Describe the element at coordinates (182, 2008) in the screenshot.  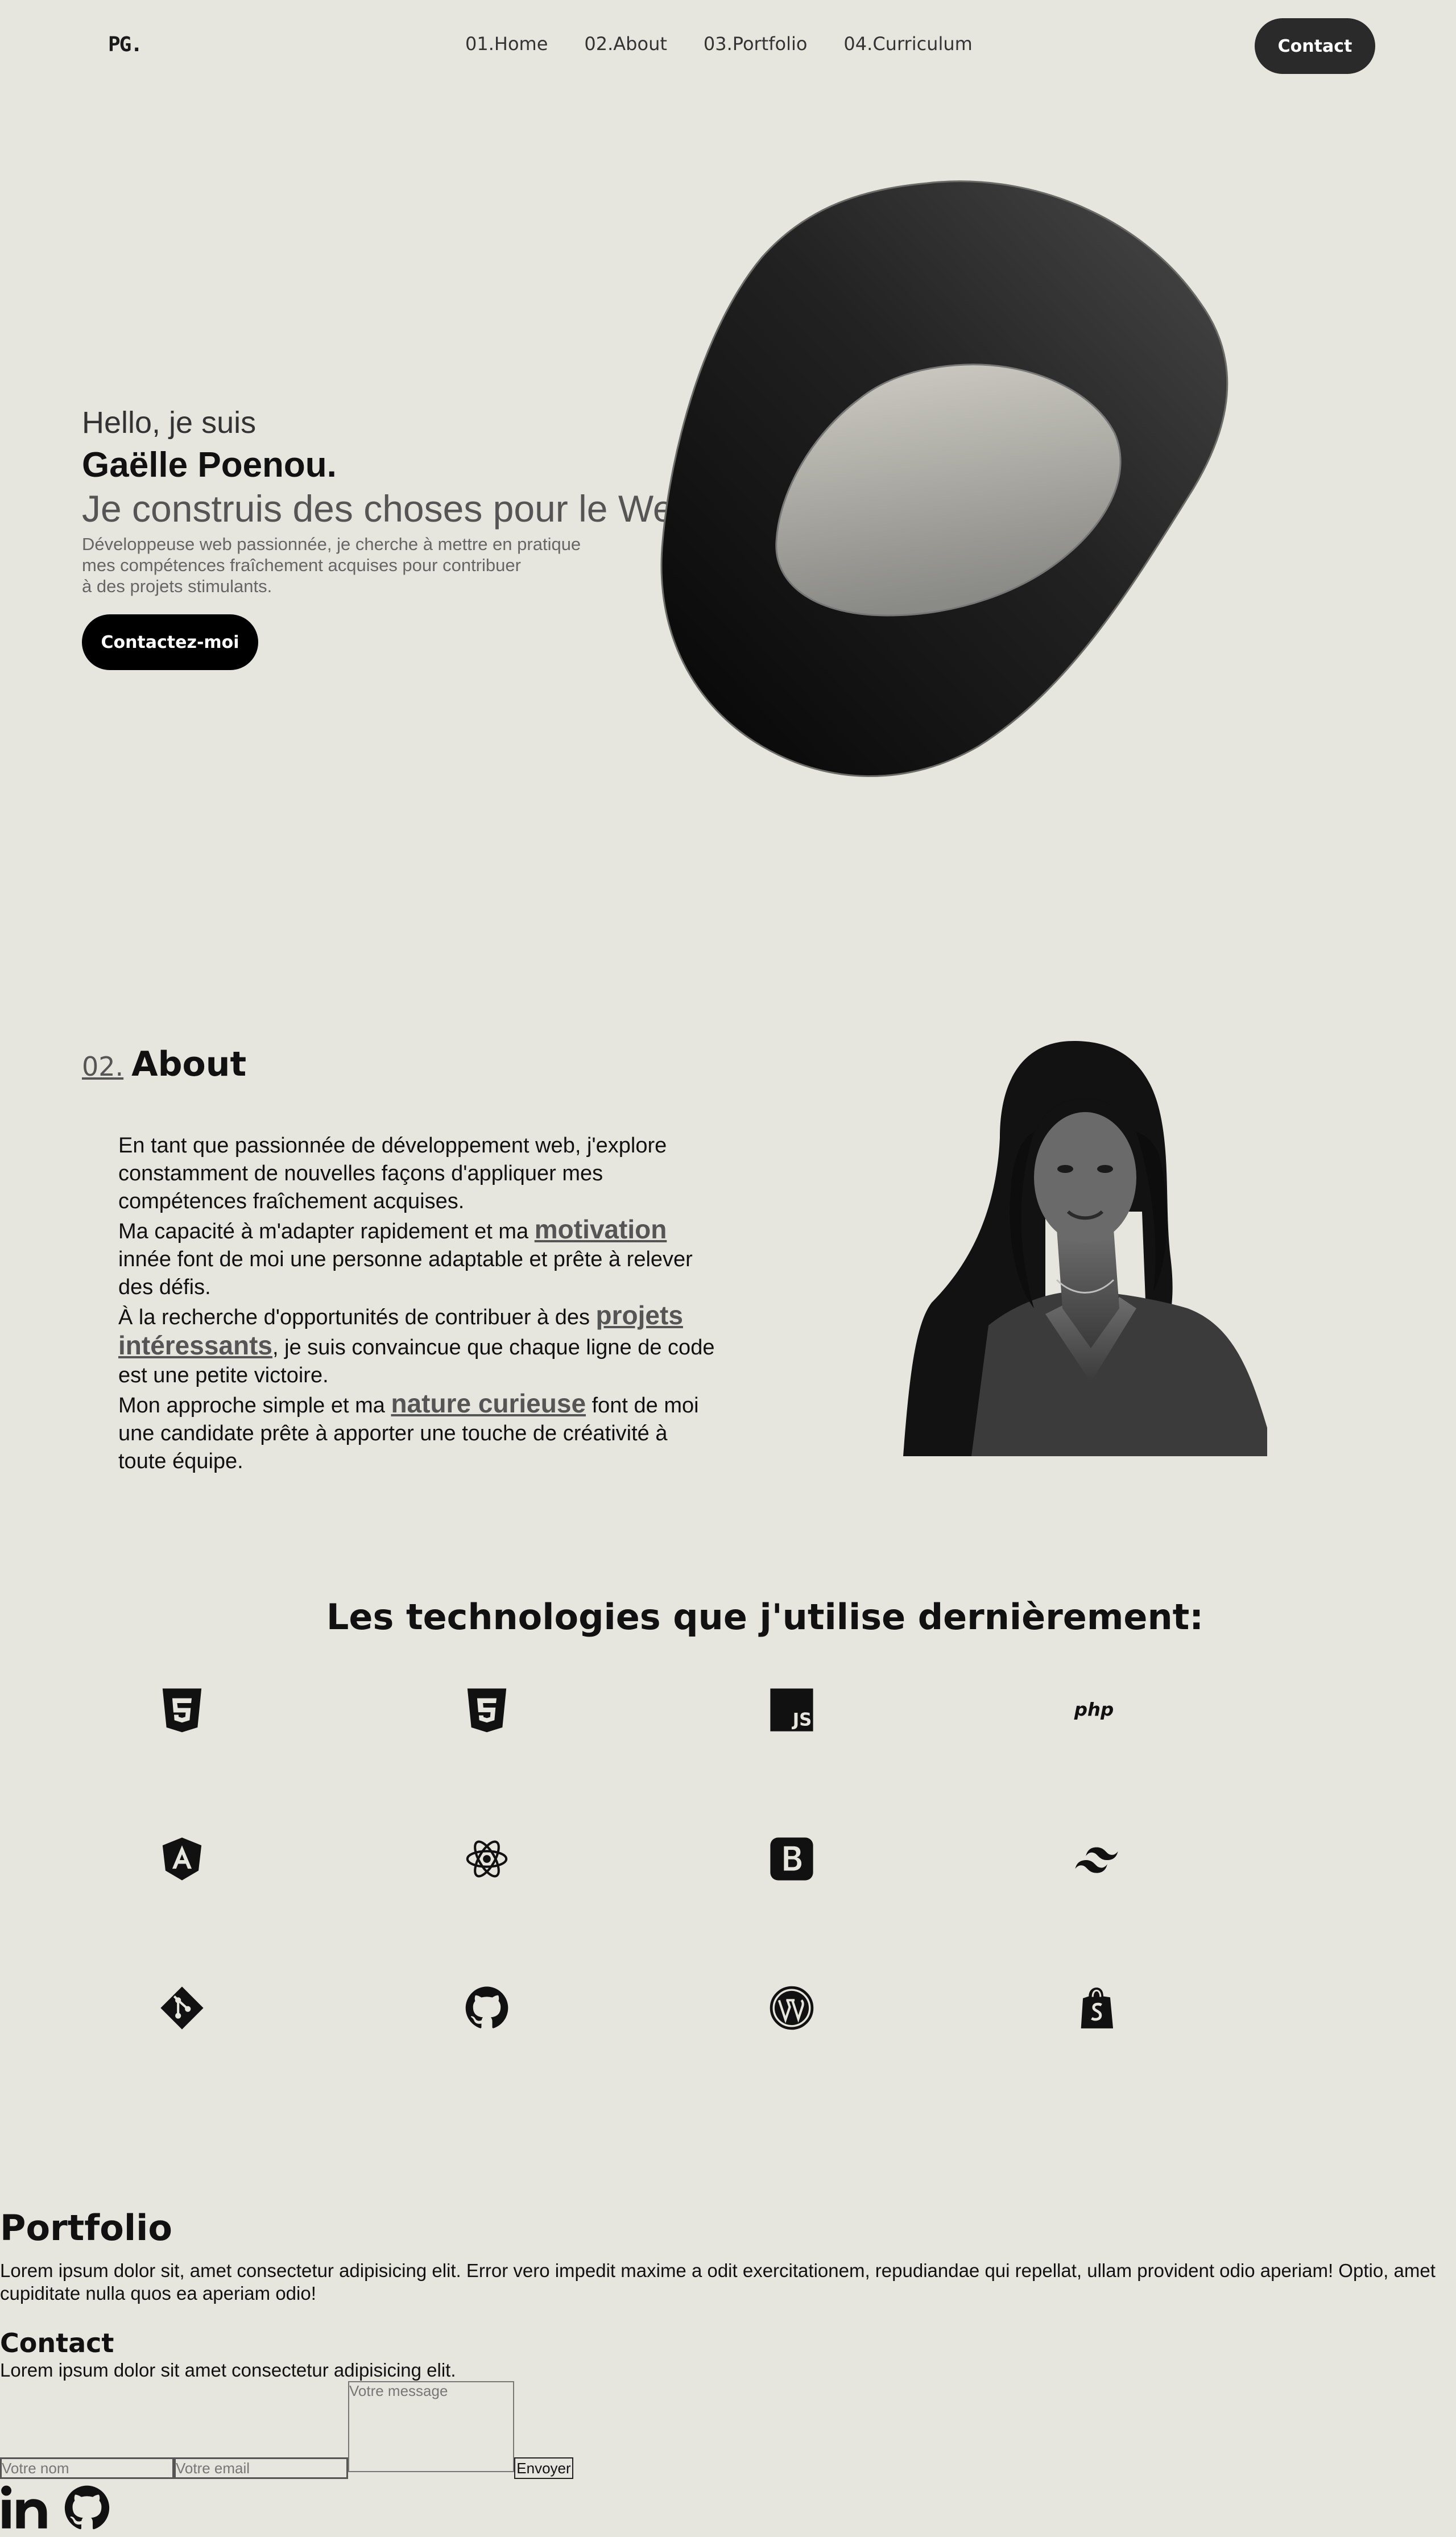
I see `git-icon` at that location.